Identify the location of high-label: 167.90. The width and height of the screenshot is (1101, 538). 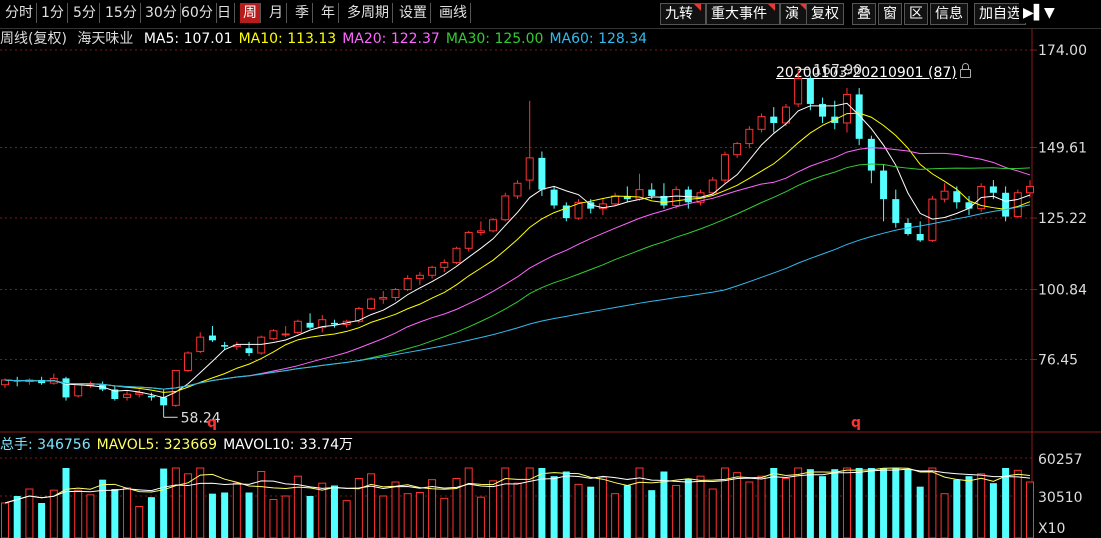
(837, 70).